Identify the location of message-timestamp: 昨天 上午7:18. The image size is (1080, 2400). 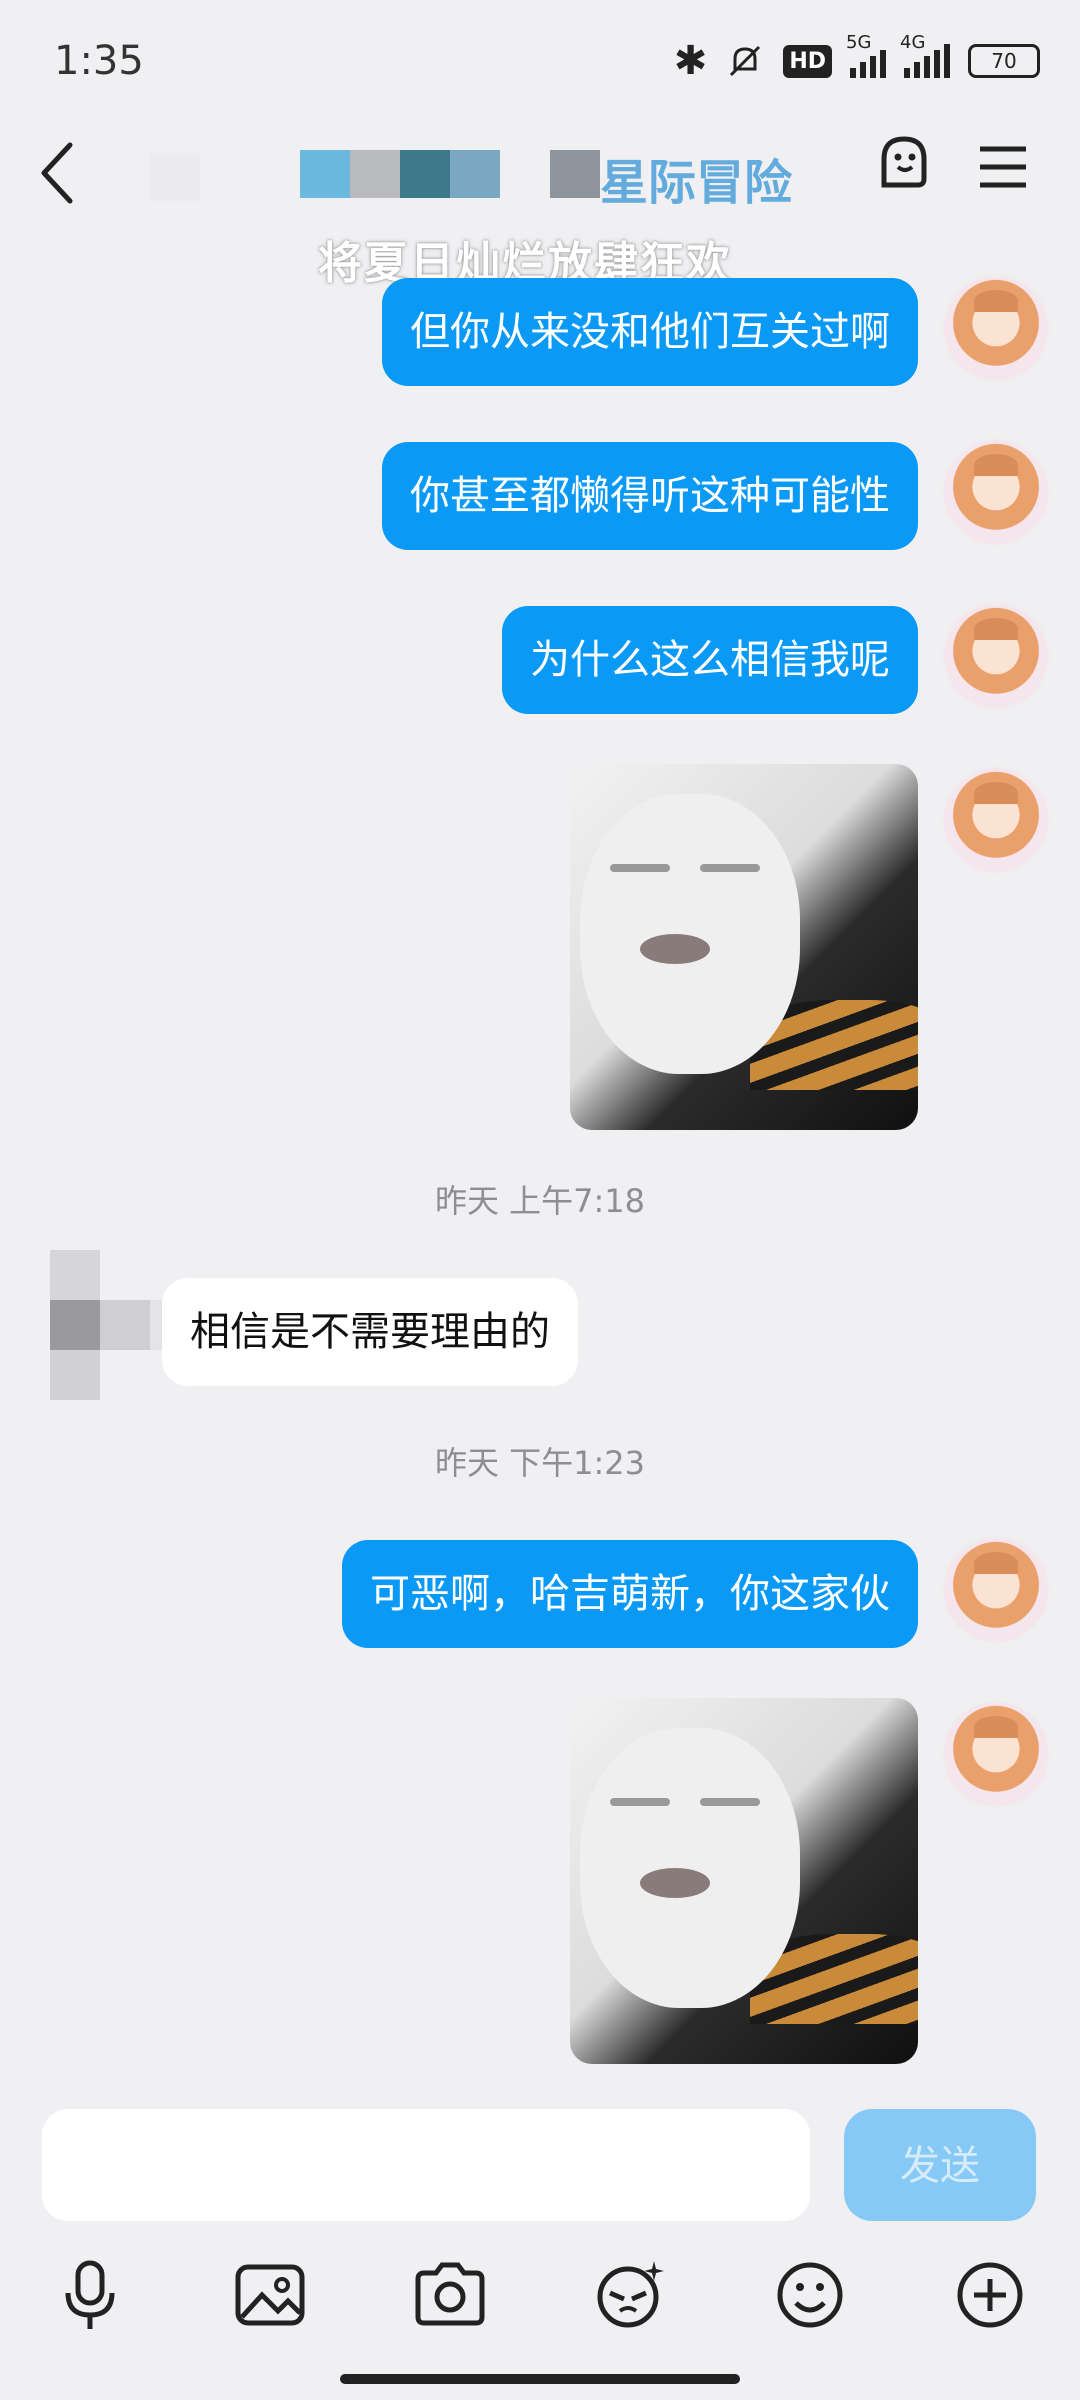
(540, 1201).